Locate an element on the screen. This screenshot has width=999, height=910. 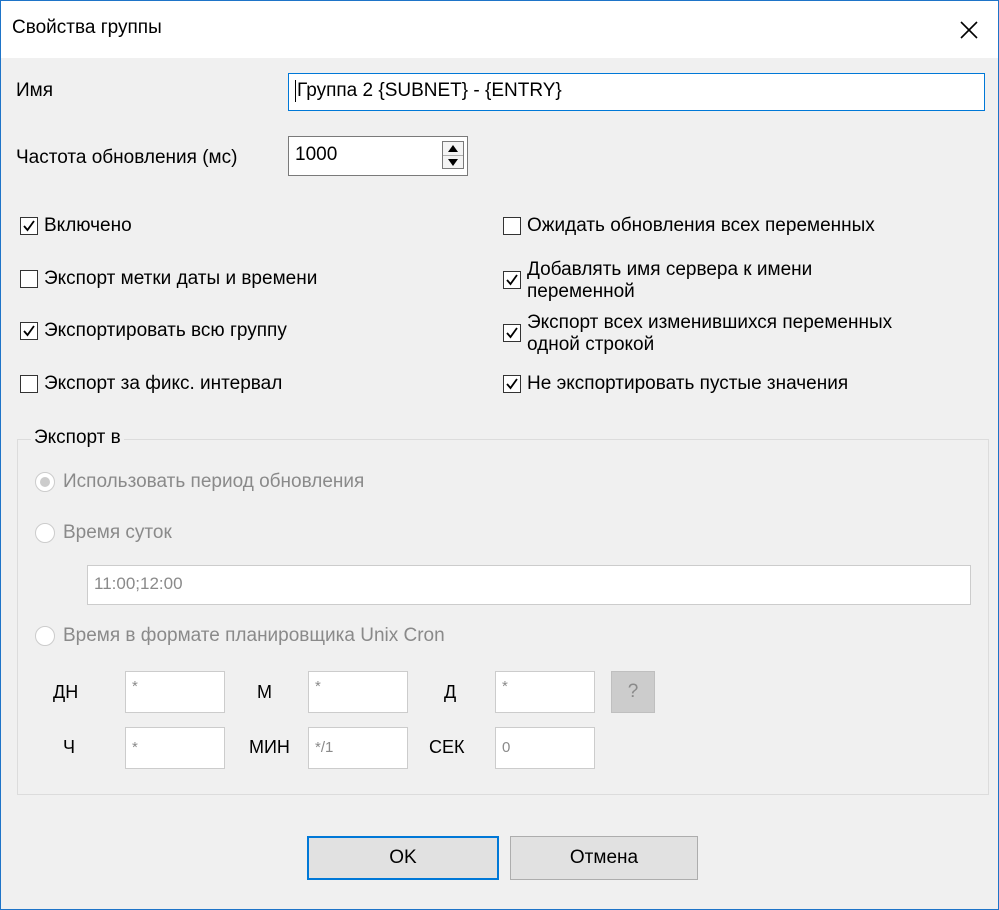
radio-time-of-day: Время суток is located at coordinates (103, 533).